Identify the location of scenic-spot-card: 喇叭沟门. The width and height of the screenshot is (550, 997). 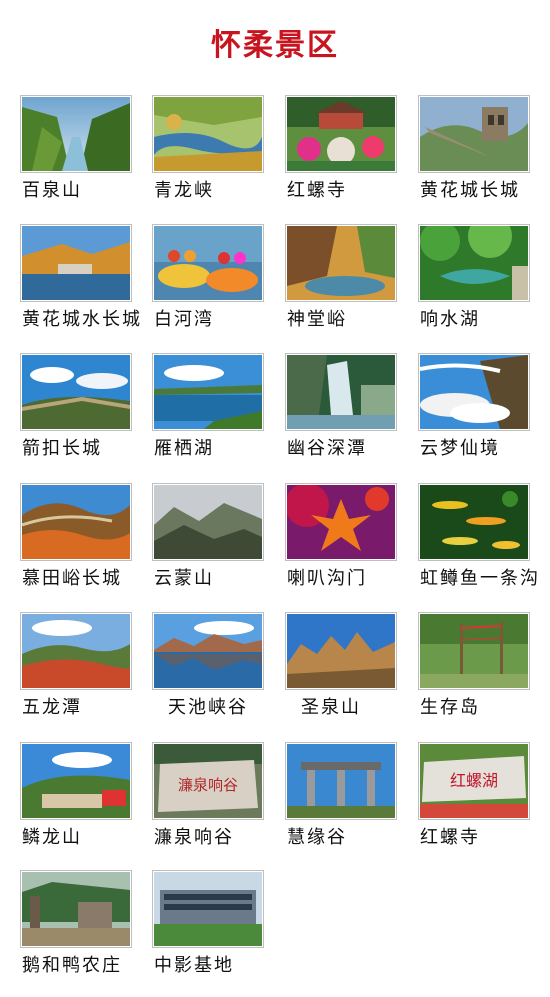
(341, 538).